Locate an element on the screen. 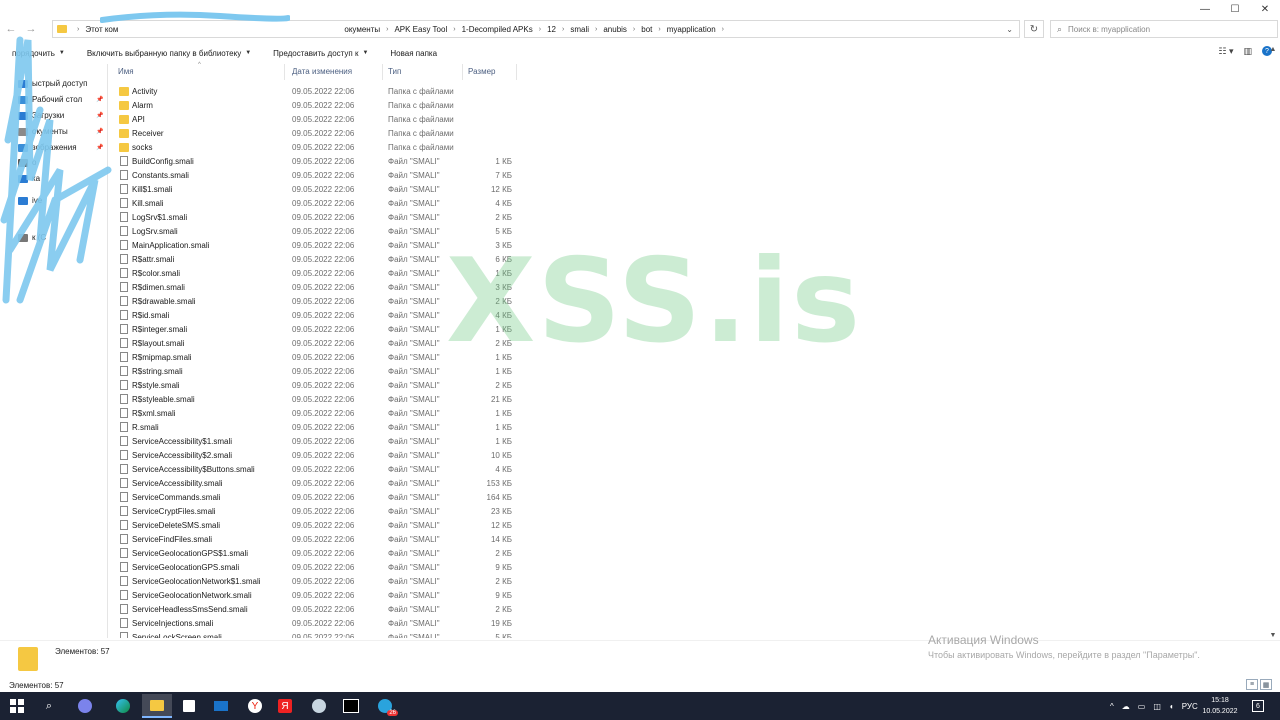 This screenshot has height=720, width=1280. scroll-up-icon: ▲ is located at coordinates (1273, 49).